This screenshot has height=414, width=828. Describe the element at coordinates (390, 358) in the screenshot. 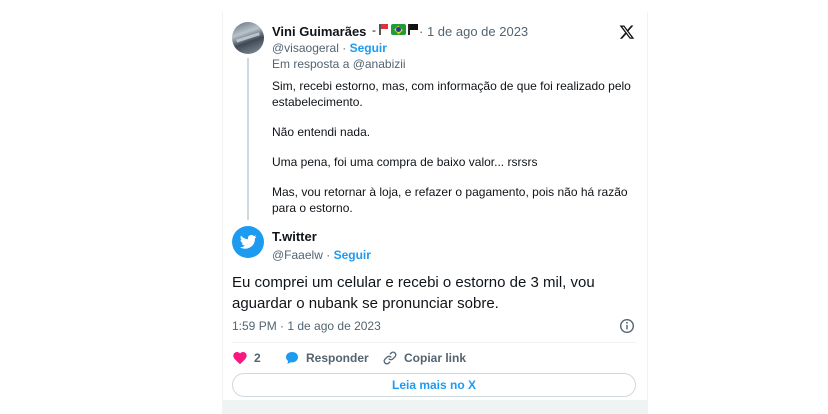

I see `link-icon` at that location.